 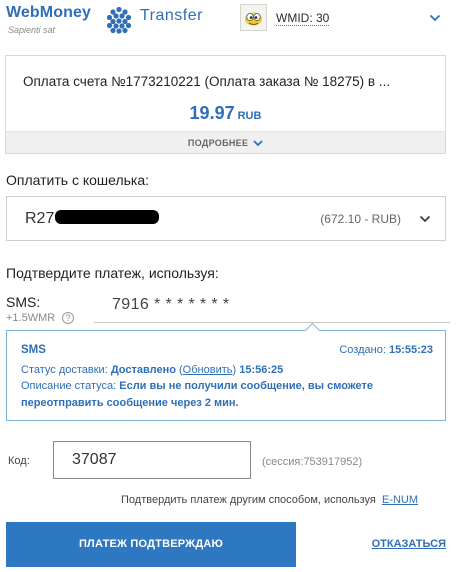 I want to click on amount-currency: RUB, so click(x=249, y=116).